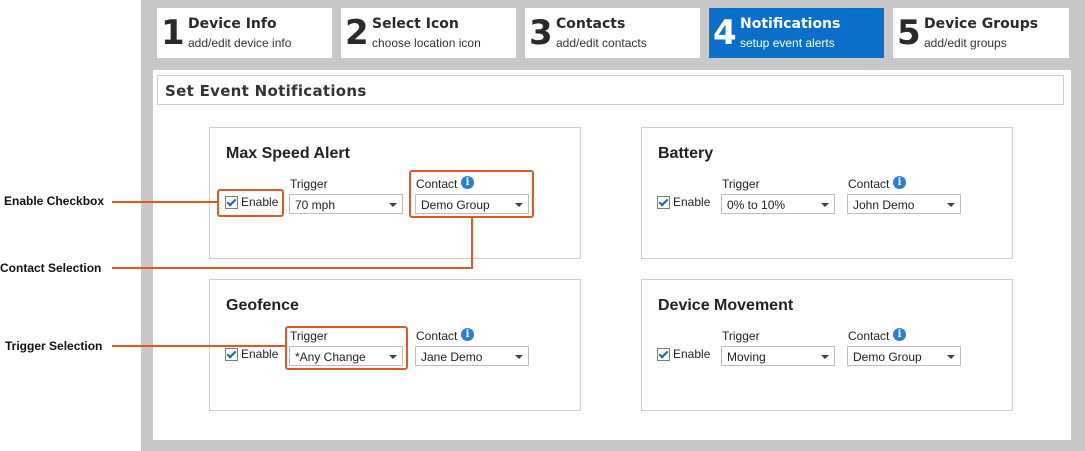 The width and height of the screenshot is (1085, 451). I want to click on card-title: Max Speed Alert, so click(288, 153).